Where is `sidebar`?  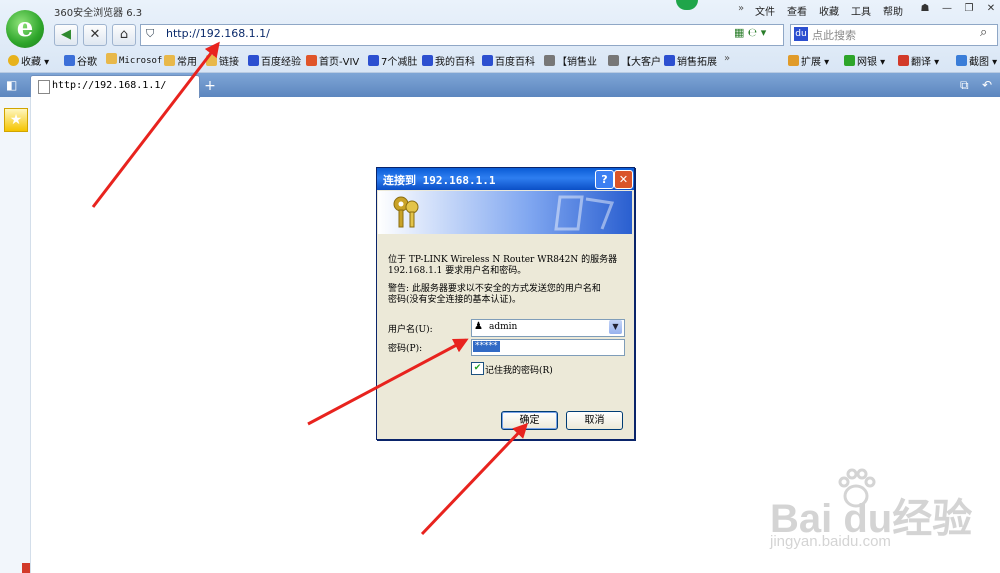
sidebar is located at coordinates (15, 335).